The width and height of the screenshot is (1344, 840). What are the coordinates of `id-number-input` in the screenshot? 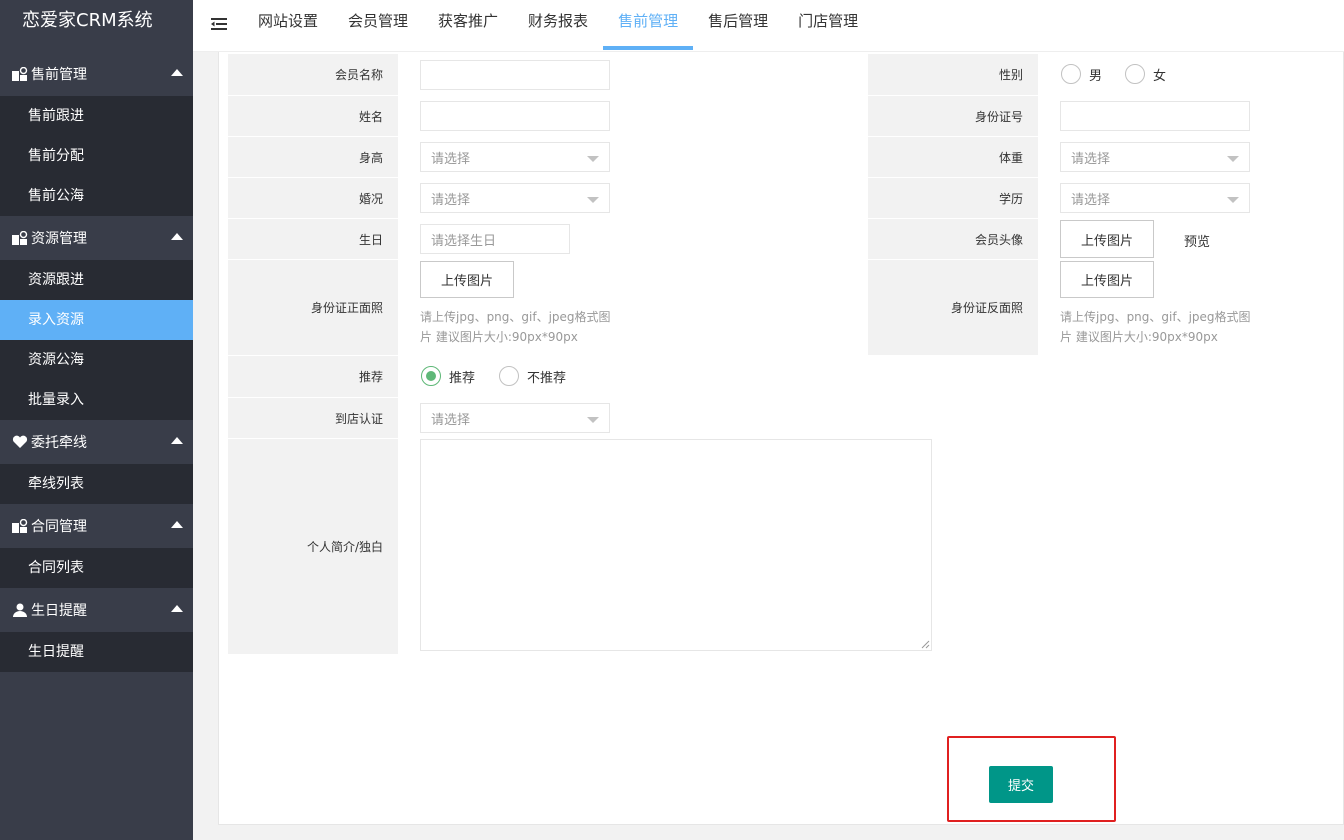 It's located at (1155, 116).